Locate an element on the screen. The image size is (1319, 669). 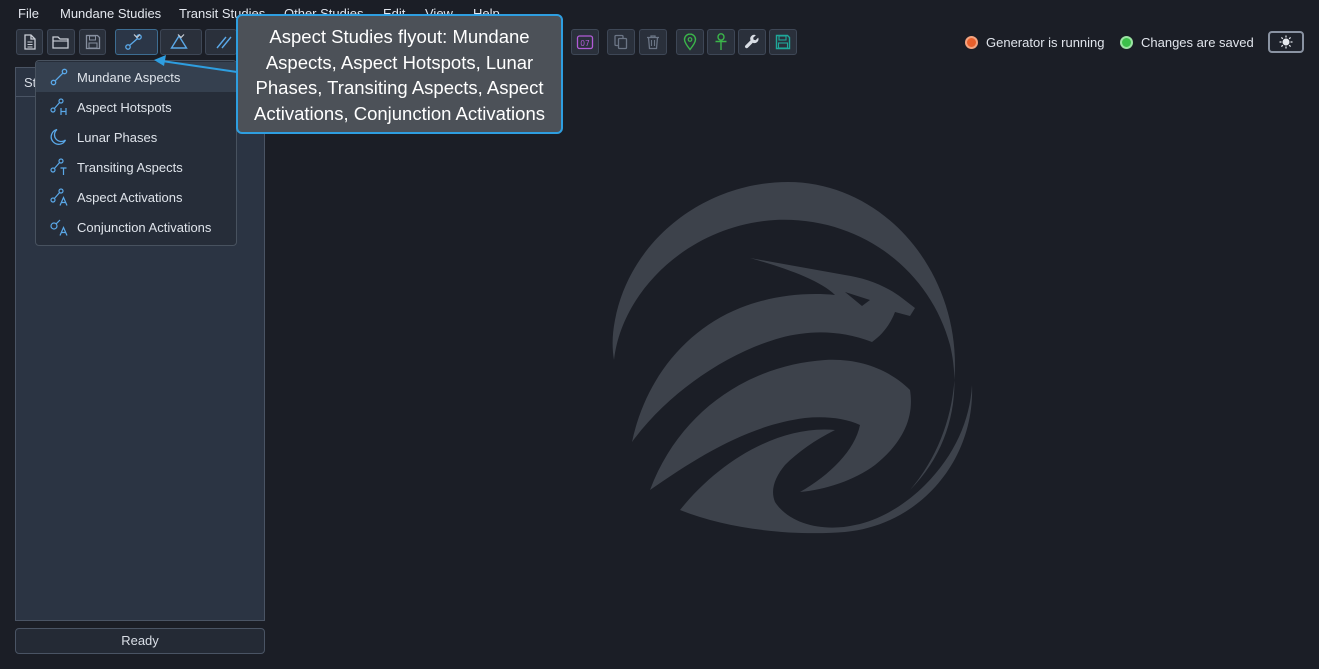
tools-button is located at coordinates (752, 42).